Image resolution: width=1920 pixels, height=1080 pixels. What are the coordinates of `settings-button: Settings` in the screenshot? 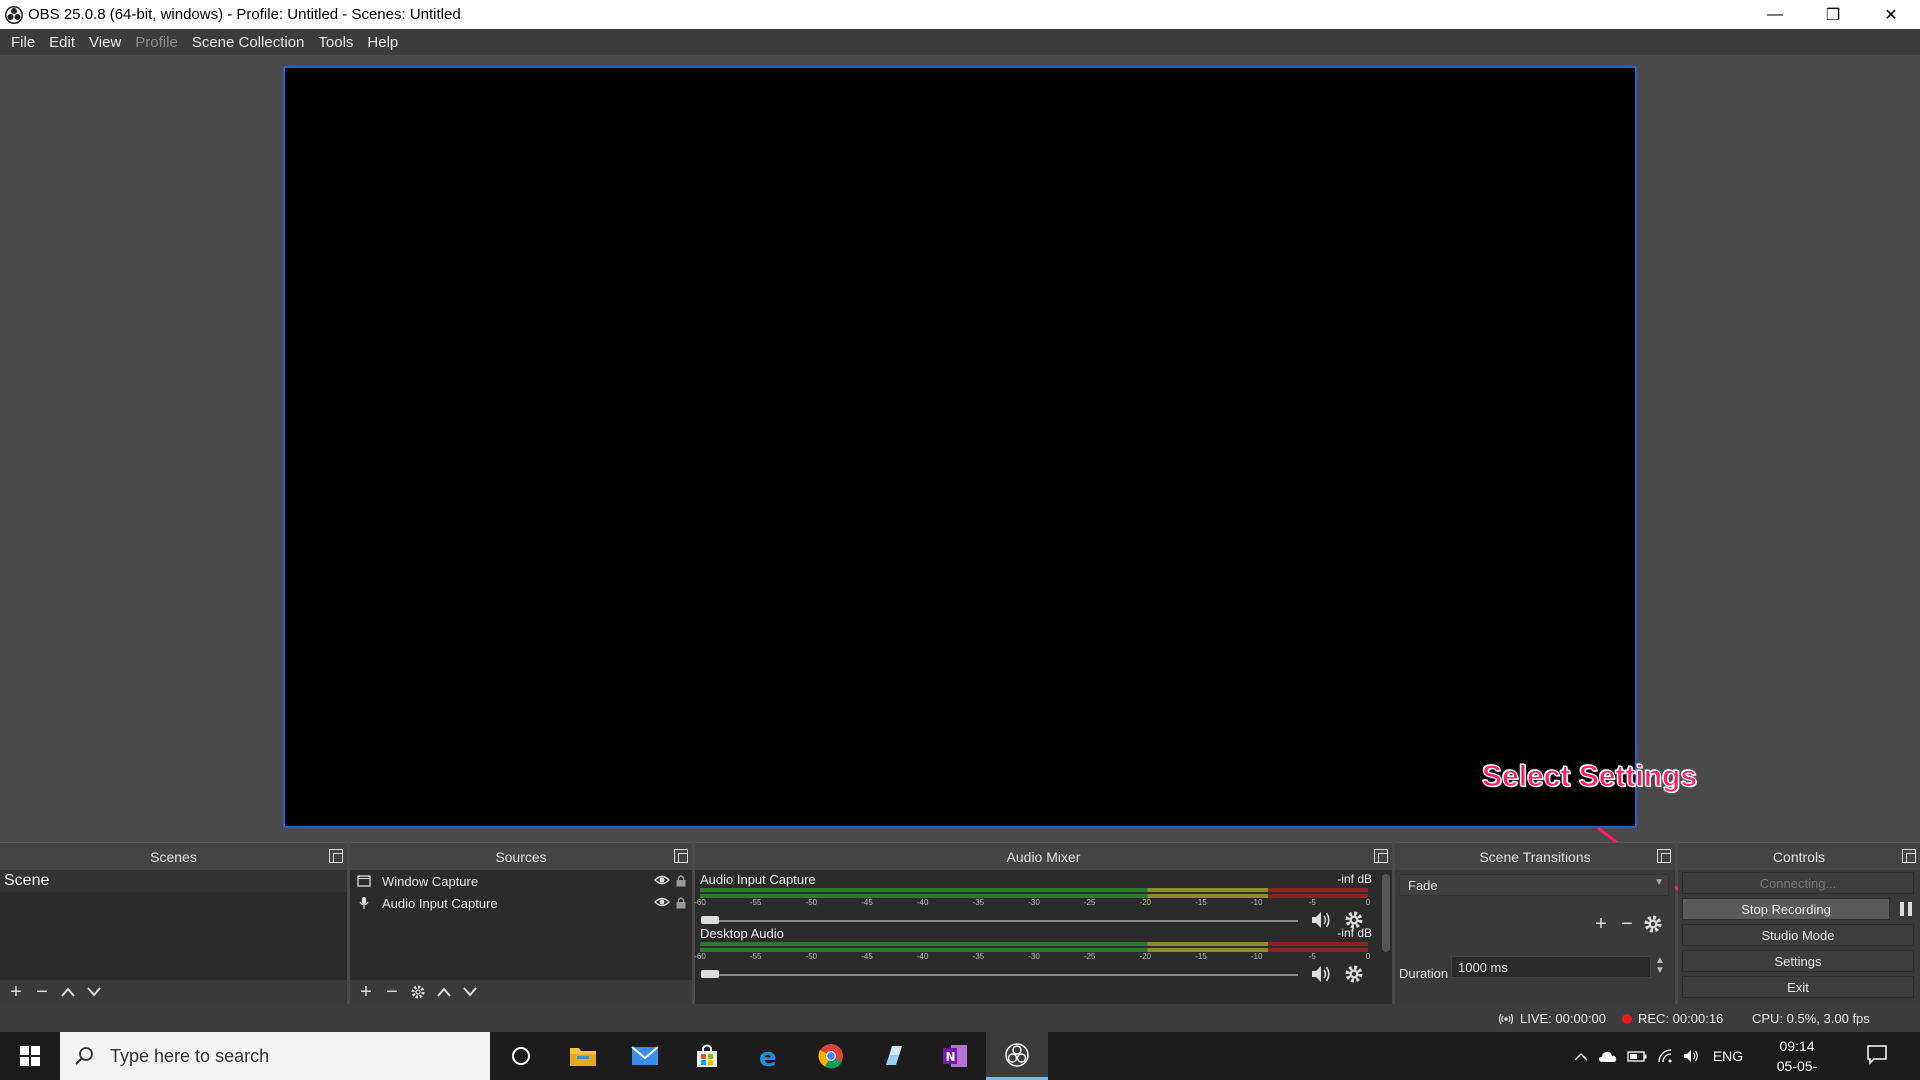 It's located at (1798, 961).